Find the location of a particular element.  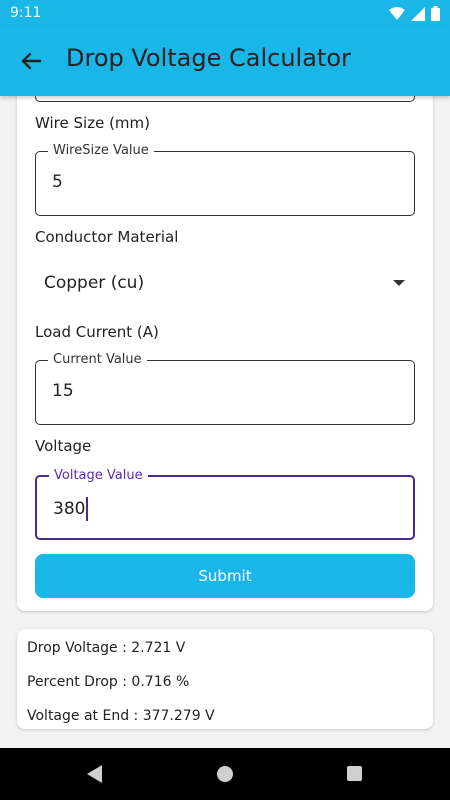

system-nav-bar is located at coordinates (225, 774).